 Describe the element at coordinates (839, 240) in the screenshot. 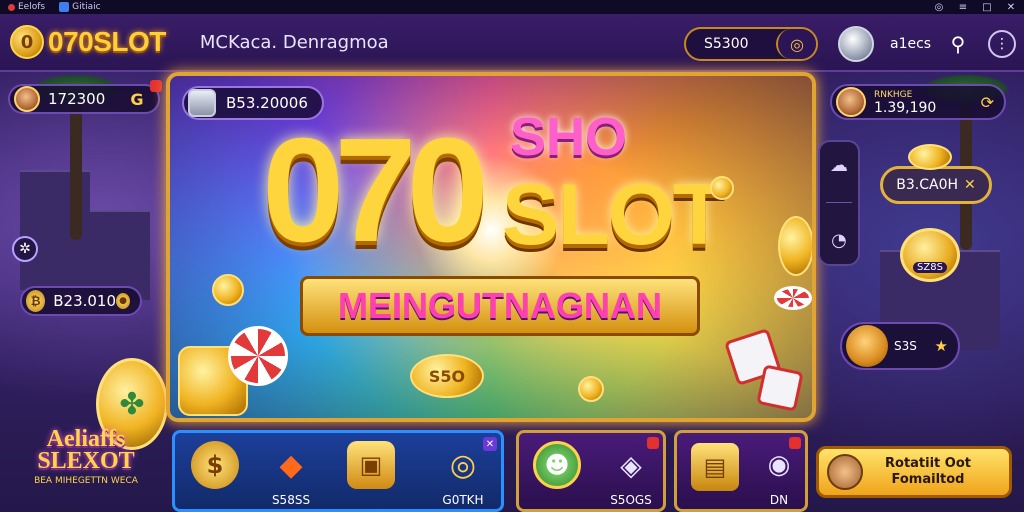

I see `support-icon: ◔` at that location.